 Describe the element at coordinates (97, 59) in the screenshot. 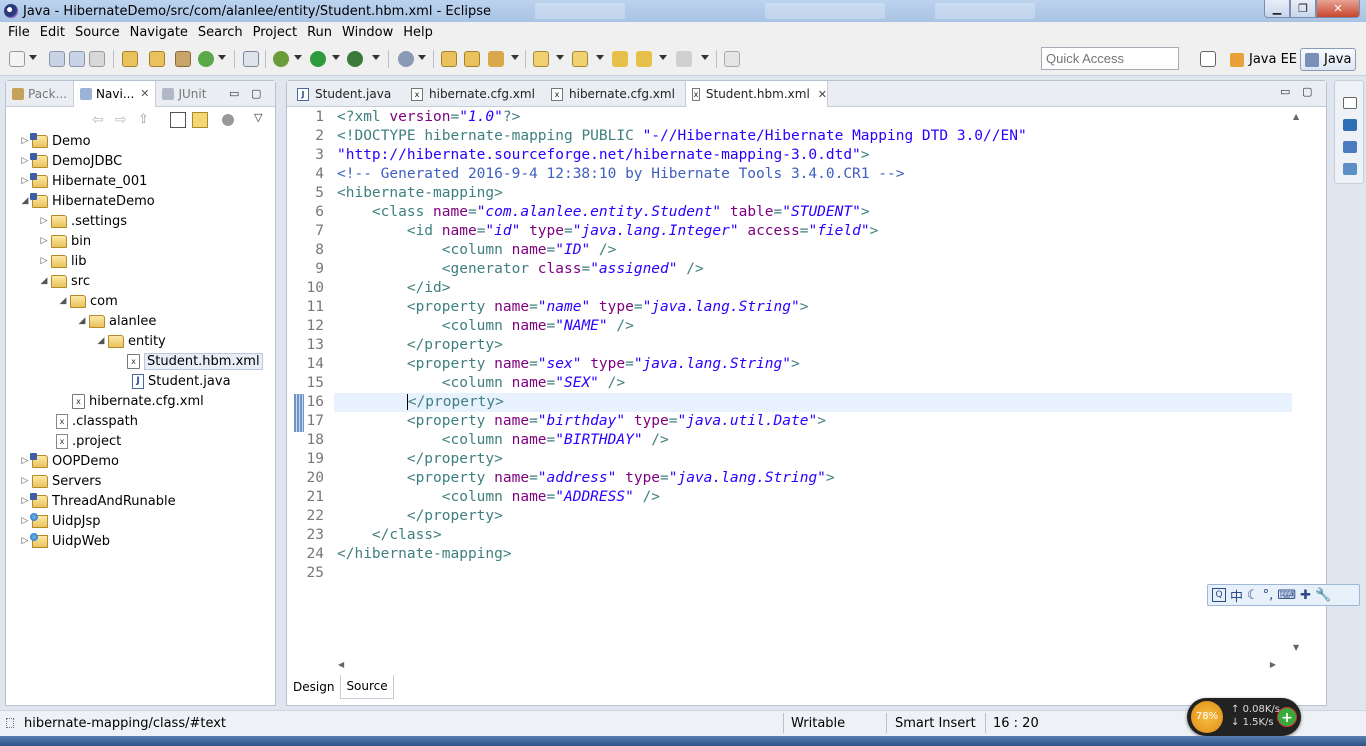

I see `print-icon` at that location.